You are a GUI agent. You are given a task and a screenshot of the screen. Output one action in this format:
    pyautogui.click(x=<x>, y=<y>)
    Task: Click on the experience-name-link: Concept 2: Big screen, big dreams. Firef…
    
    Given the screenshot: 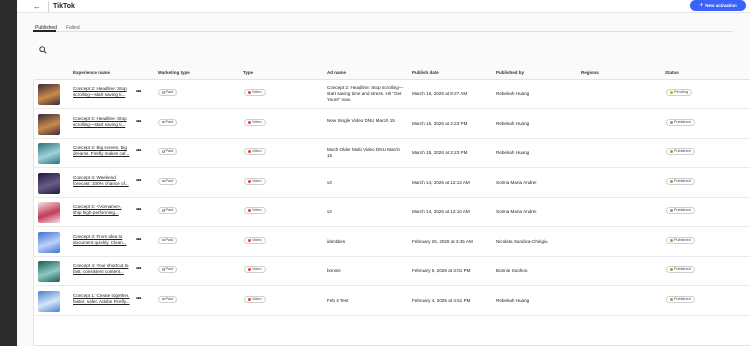 What is the action you would take?
    pyautogui.click(x=102, y=151)
    